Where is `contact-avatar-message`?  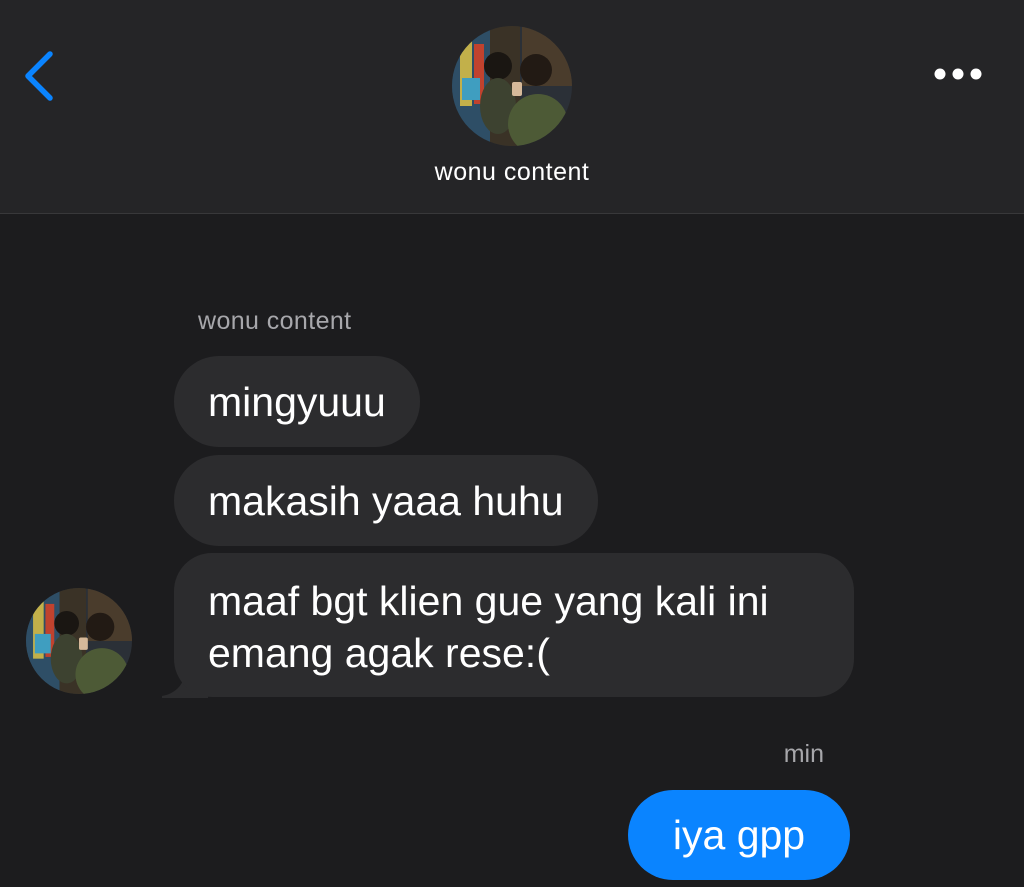 contact-avatar-message is located at coordinates (79, 641).